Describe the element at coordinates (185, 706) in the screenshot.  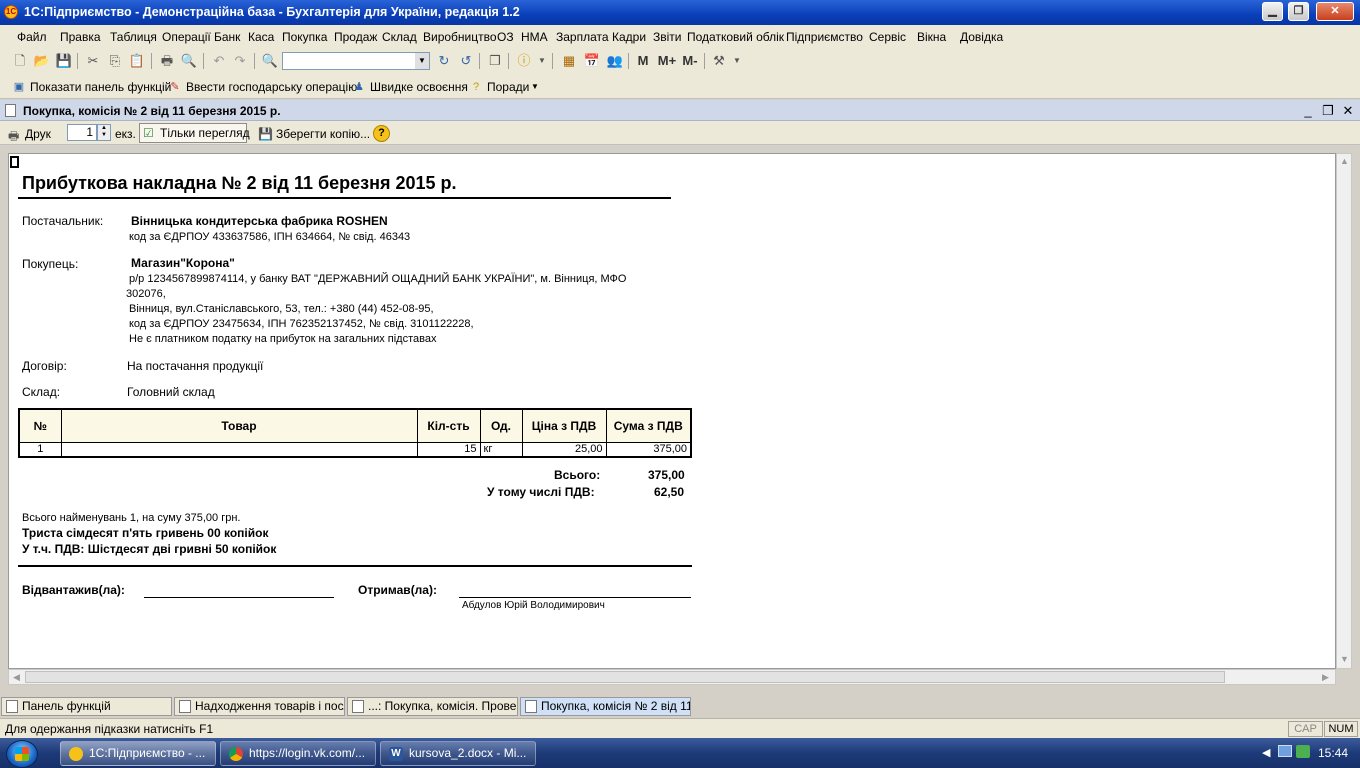
I see `document-icon` at that location.